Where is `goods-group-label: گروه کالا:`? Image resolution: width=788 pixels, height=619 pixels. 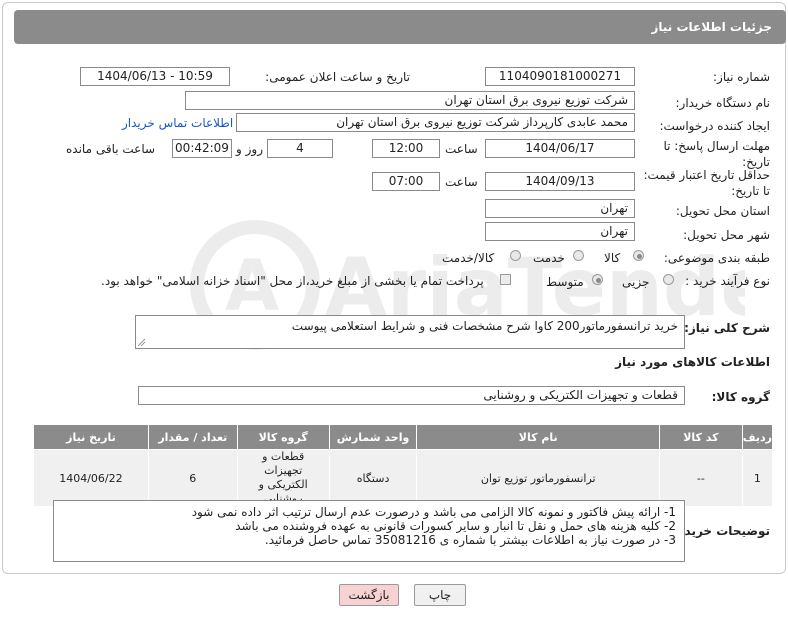
goods-group-label: گروه کالا: is located at coordinates (740, 397).